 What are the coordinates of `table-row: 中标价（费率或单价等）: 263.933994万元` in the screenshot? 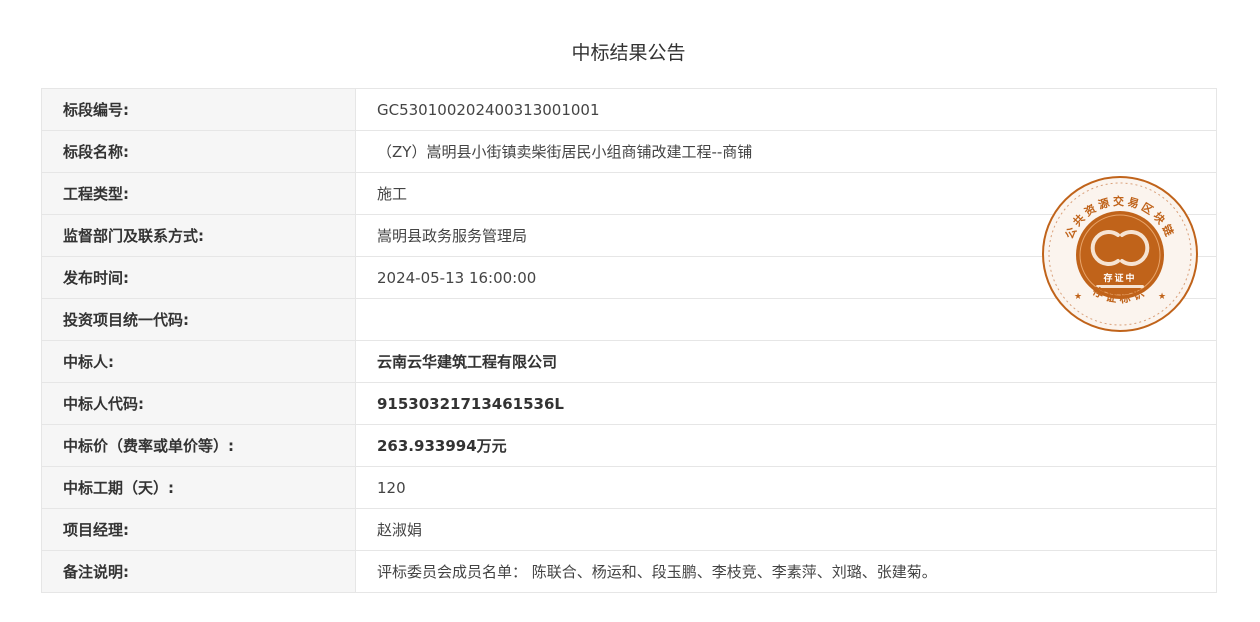 It's located at (629, 445).